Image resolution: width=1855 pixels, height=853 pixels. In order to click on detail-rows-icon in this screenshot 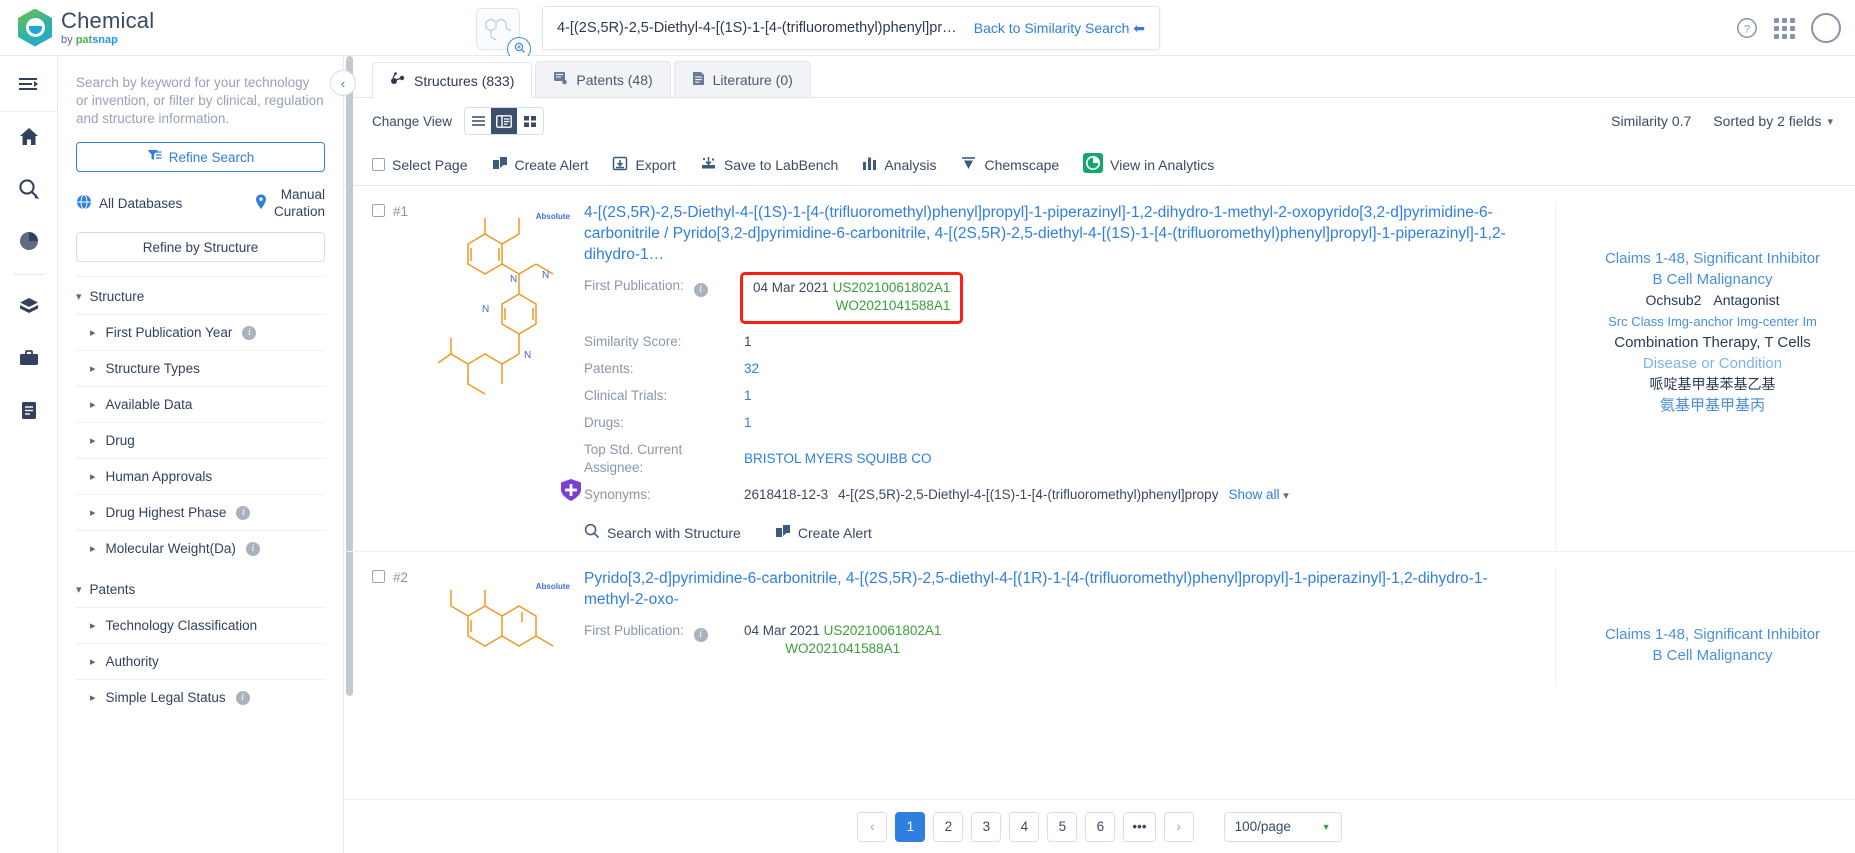, I will do `click(504, 121)`.